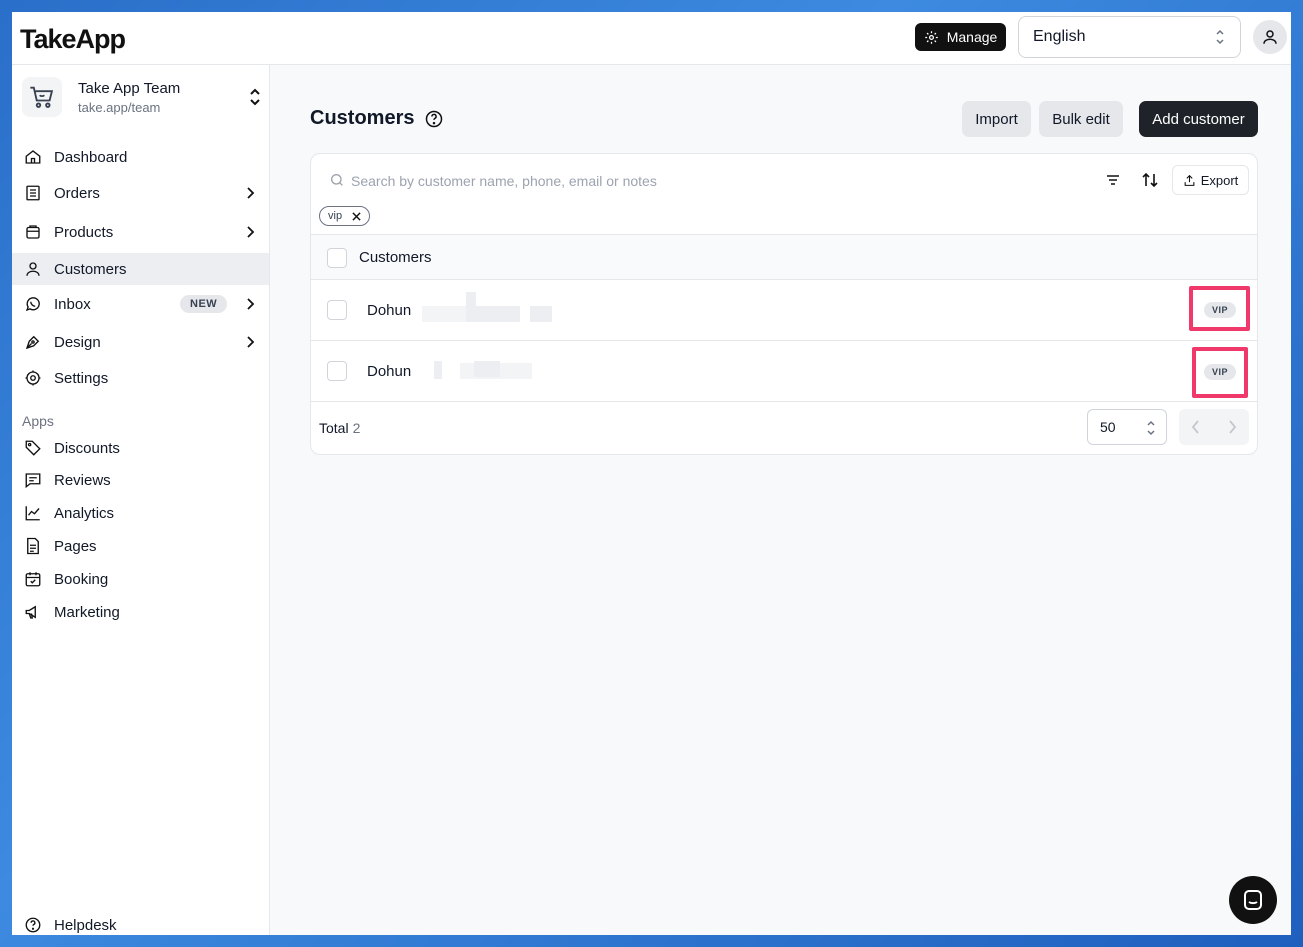  I want to click on add-customer-button: Add customer, so click(1198, 119).